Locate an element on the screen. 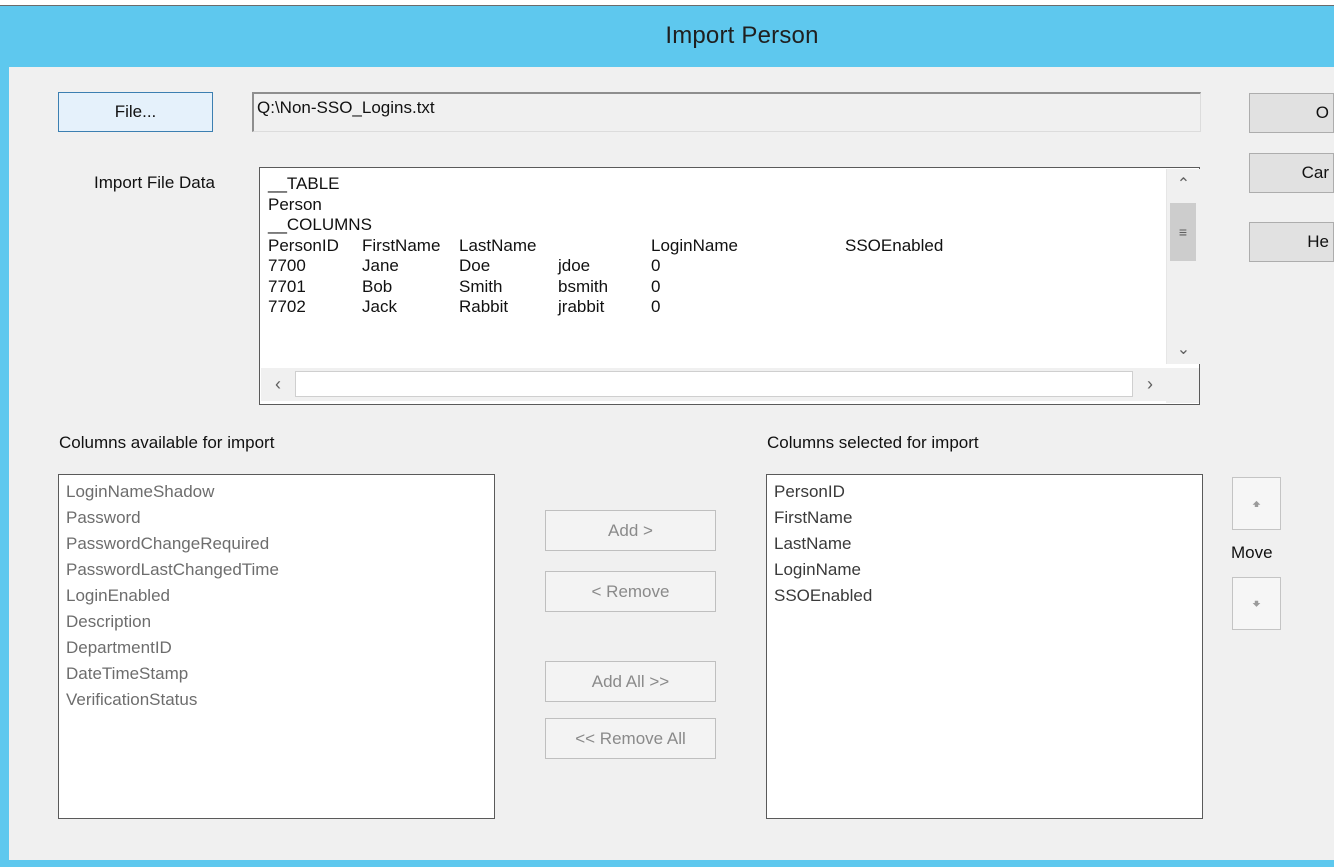 This screenshot has height=867, width=1334. data-header-cell: SSOEnabled is located at coordinates (894, 245).